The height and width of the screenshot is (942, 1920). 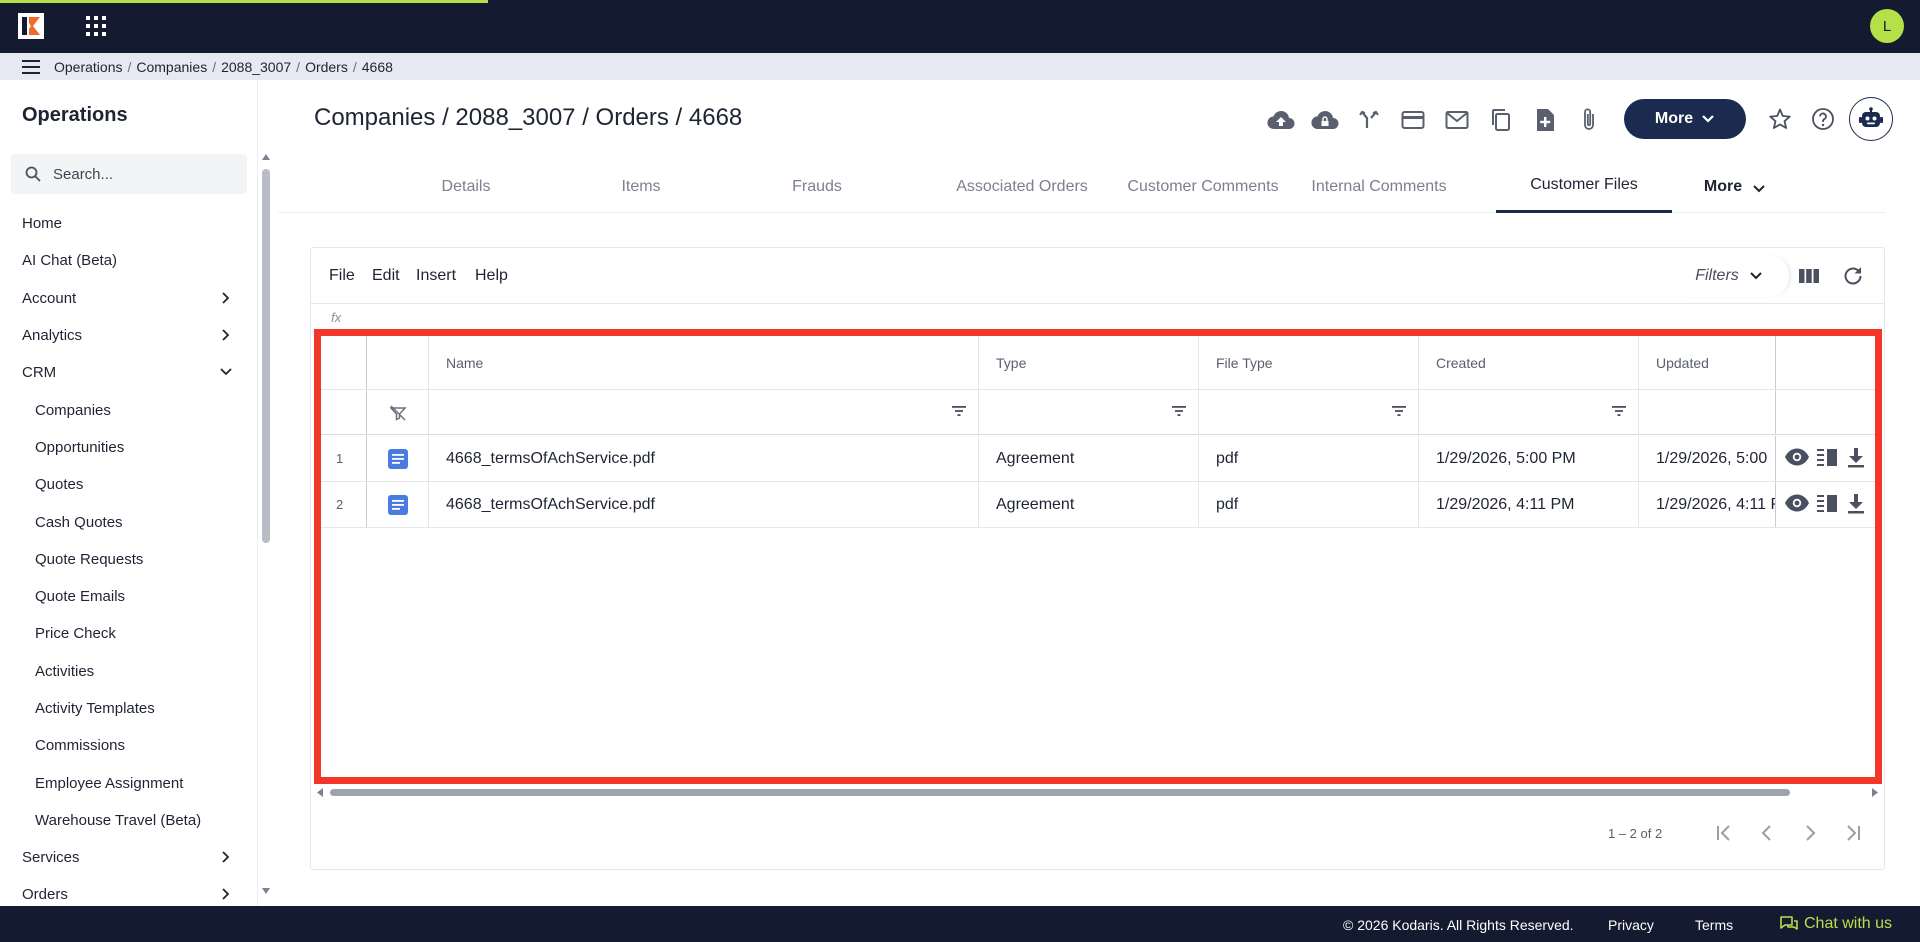 What do you see at coordinates (377, 67) in the screenshot?
I see `breadcrumb-order-id: 4668` at bounding box center [377, 67].